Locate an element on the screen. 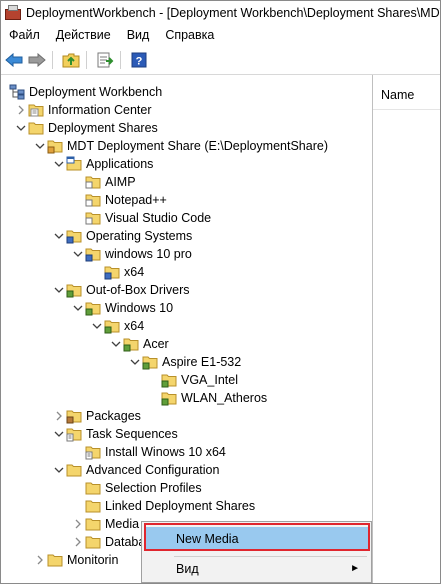 The width and height of the screenshot is (441, 584). tree-node: windows 10 pro is located at coordinates (131, 254).